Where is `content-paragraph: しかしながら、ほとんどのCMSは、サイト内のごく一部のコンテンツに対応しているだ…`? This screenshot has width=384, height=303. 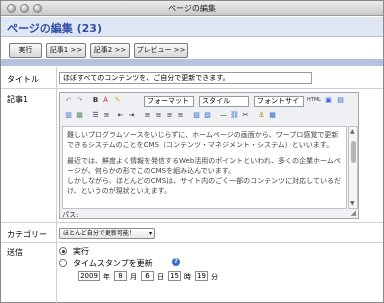
content-paragraph: しかしながら、ほとんどのCMSは、サイト内のごく一部のコンテンツに対応しているだ… is located at coordinates (204, 186).